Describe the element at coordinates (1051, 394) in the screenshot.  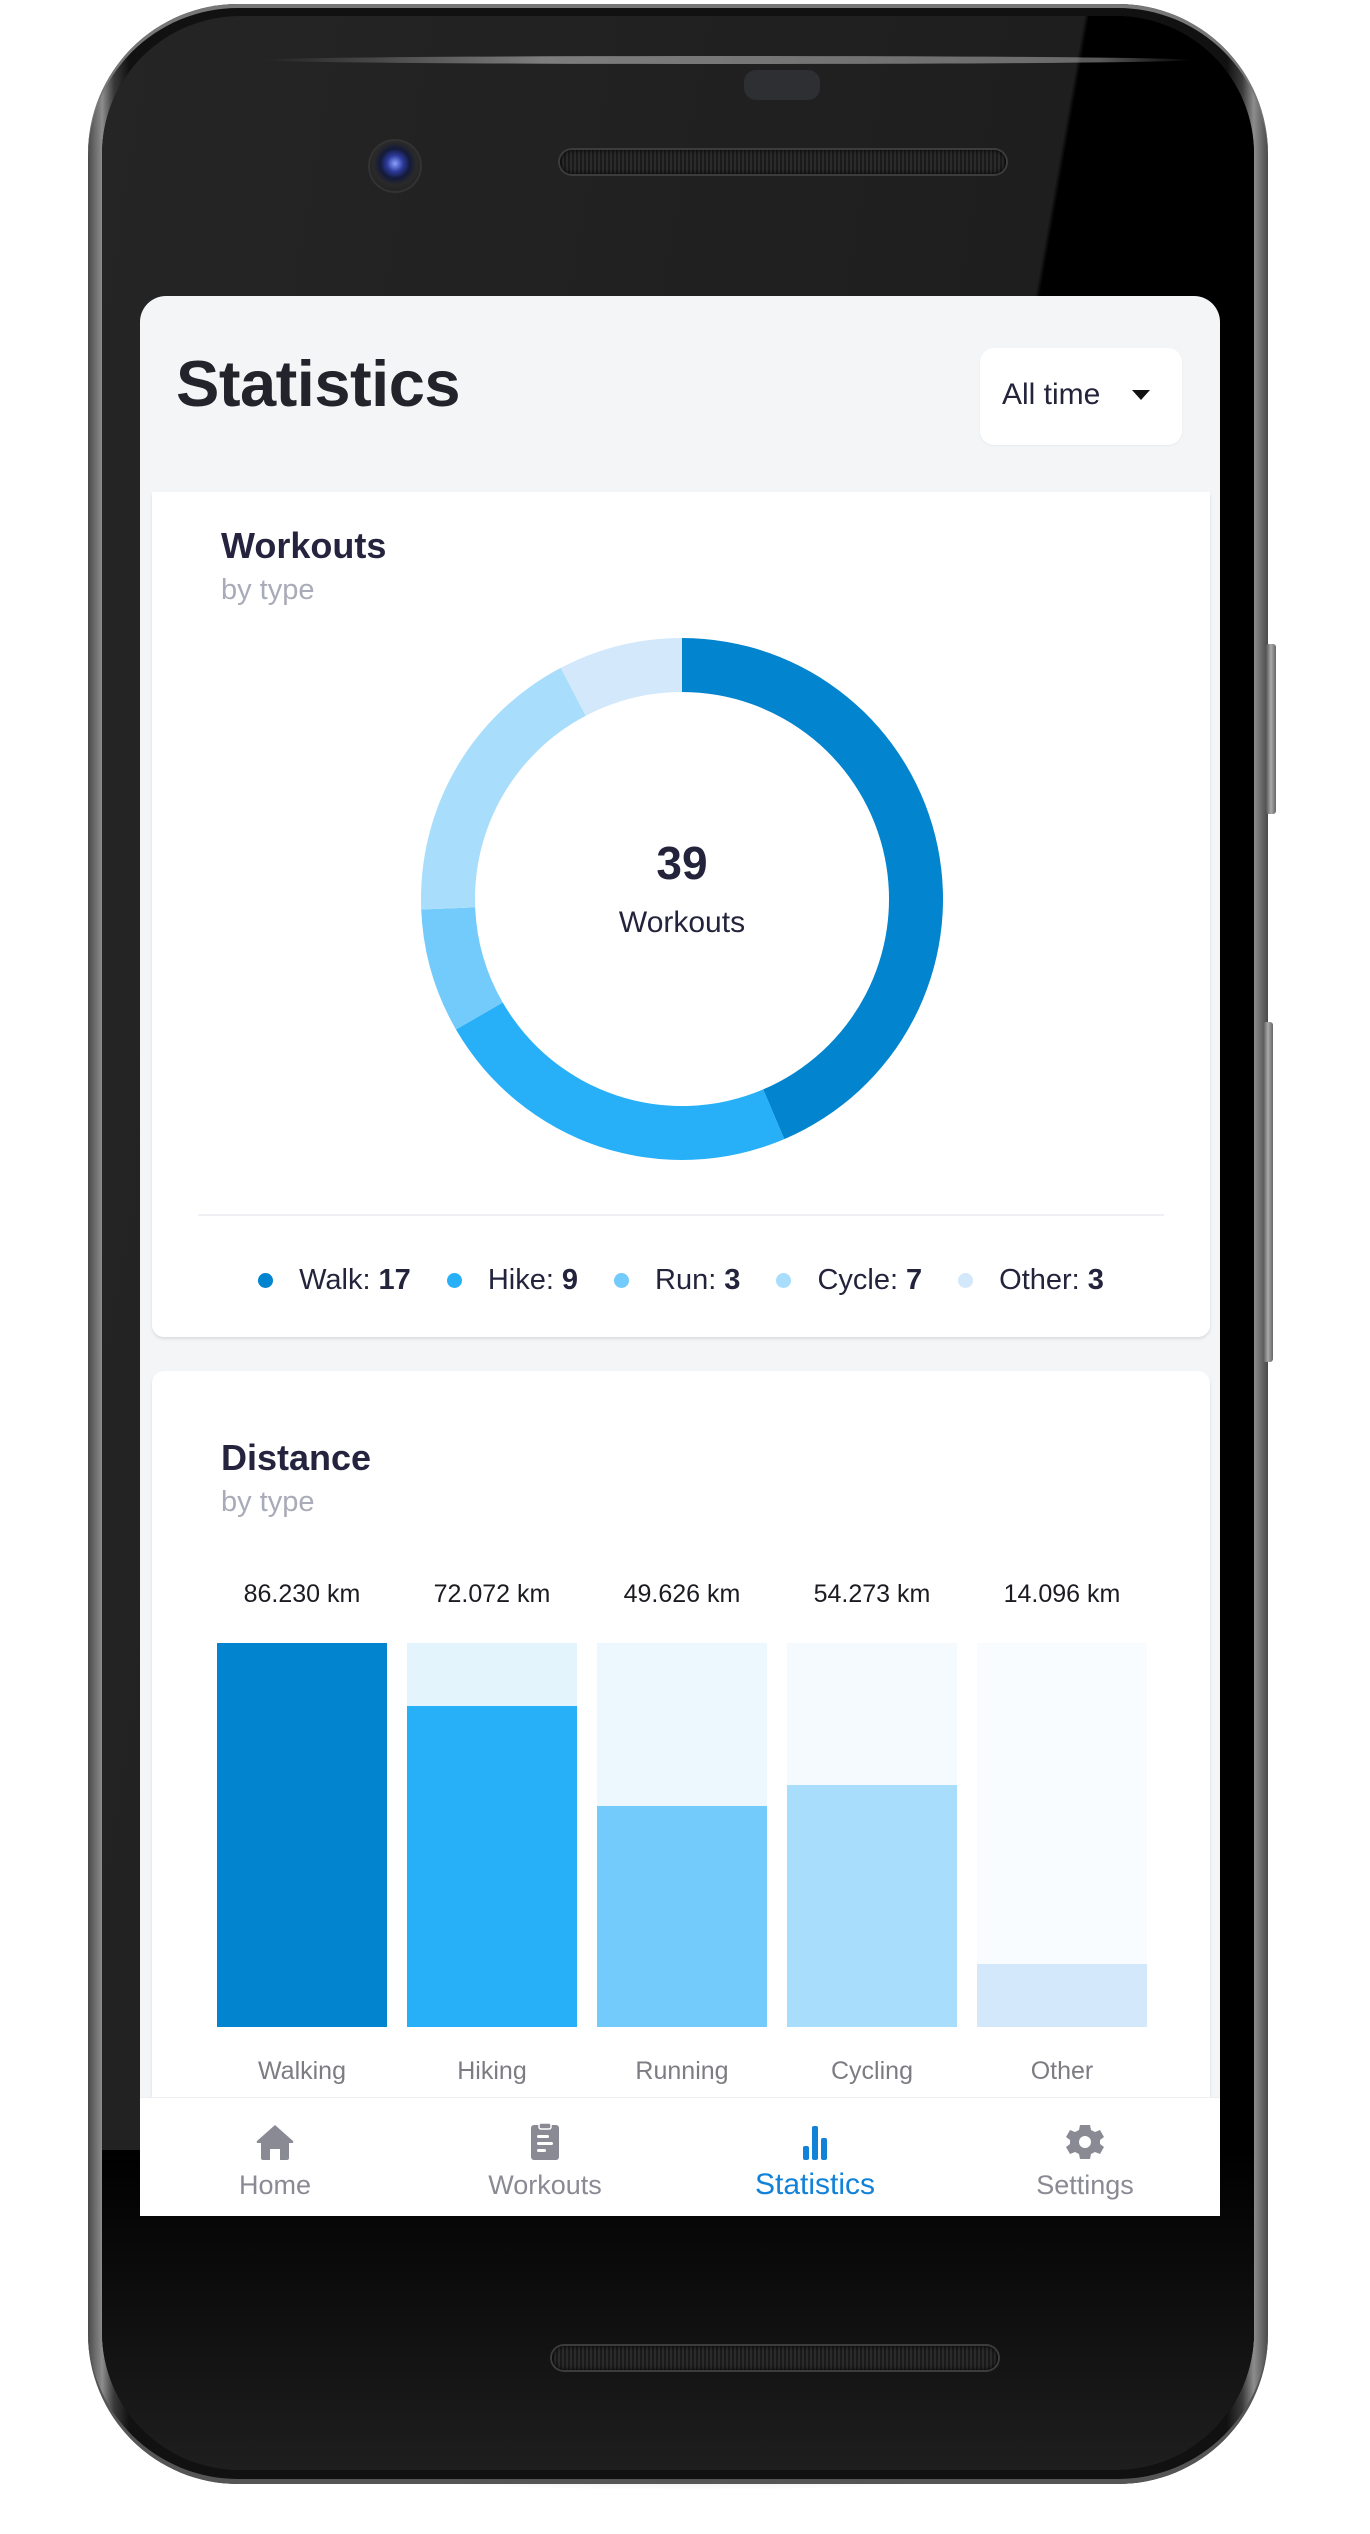
I see `time-range-value: All time` at that location.